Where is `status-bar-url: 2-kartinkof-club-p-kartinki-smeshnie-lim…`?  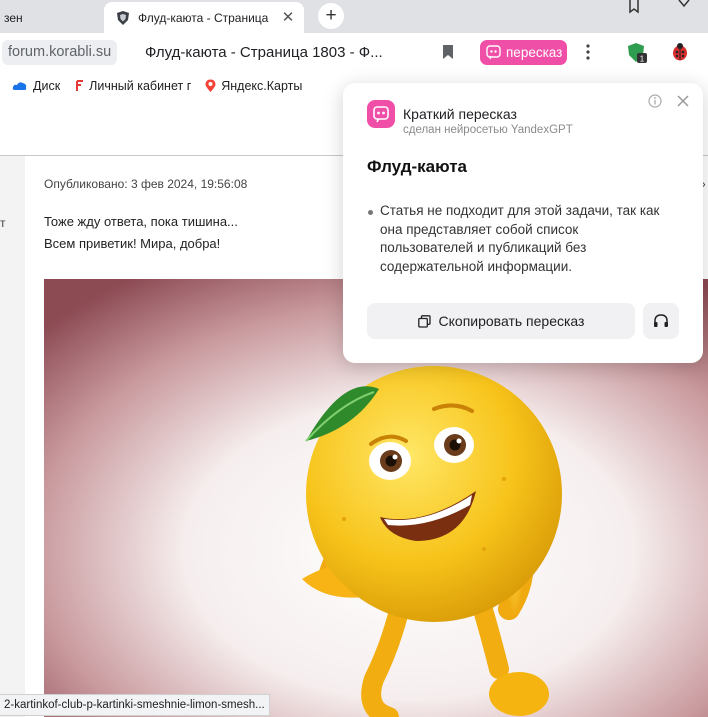
status-bar-url: 2-kartinkof-club-p-kartinki-smeshnie-lim… is located at coordinates (135, 705).